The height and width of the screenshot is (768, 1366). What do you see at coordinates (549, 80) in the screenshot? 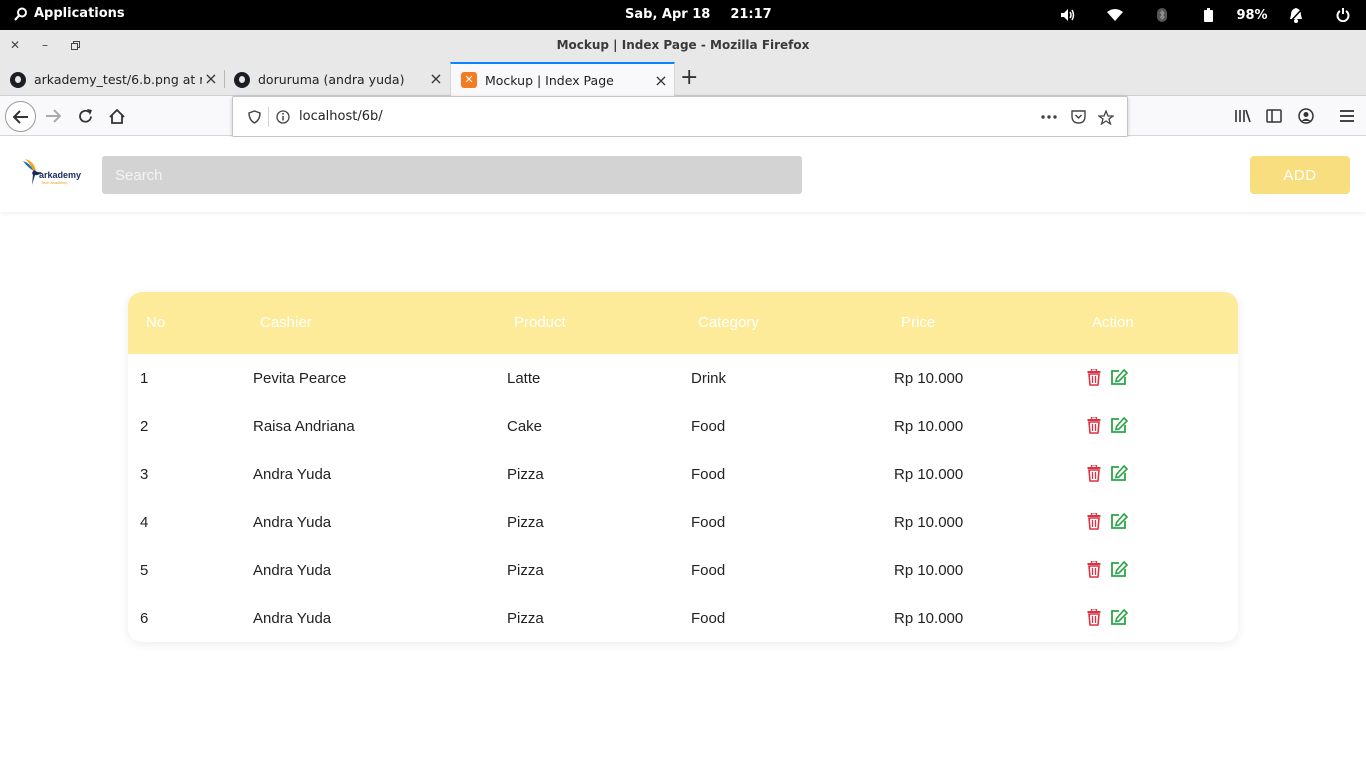
I see `tab-label: Mockup | Index Page` at bounding box center [549, 80].